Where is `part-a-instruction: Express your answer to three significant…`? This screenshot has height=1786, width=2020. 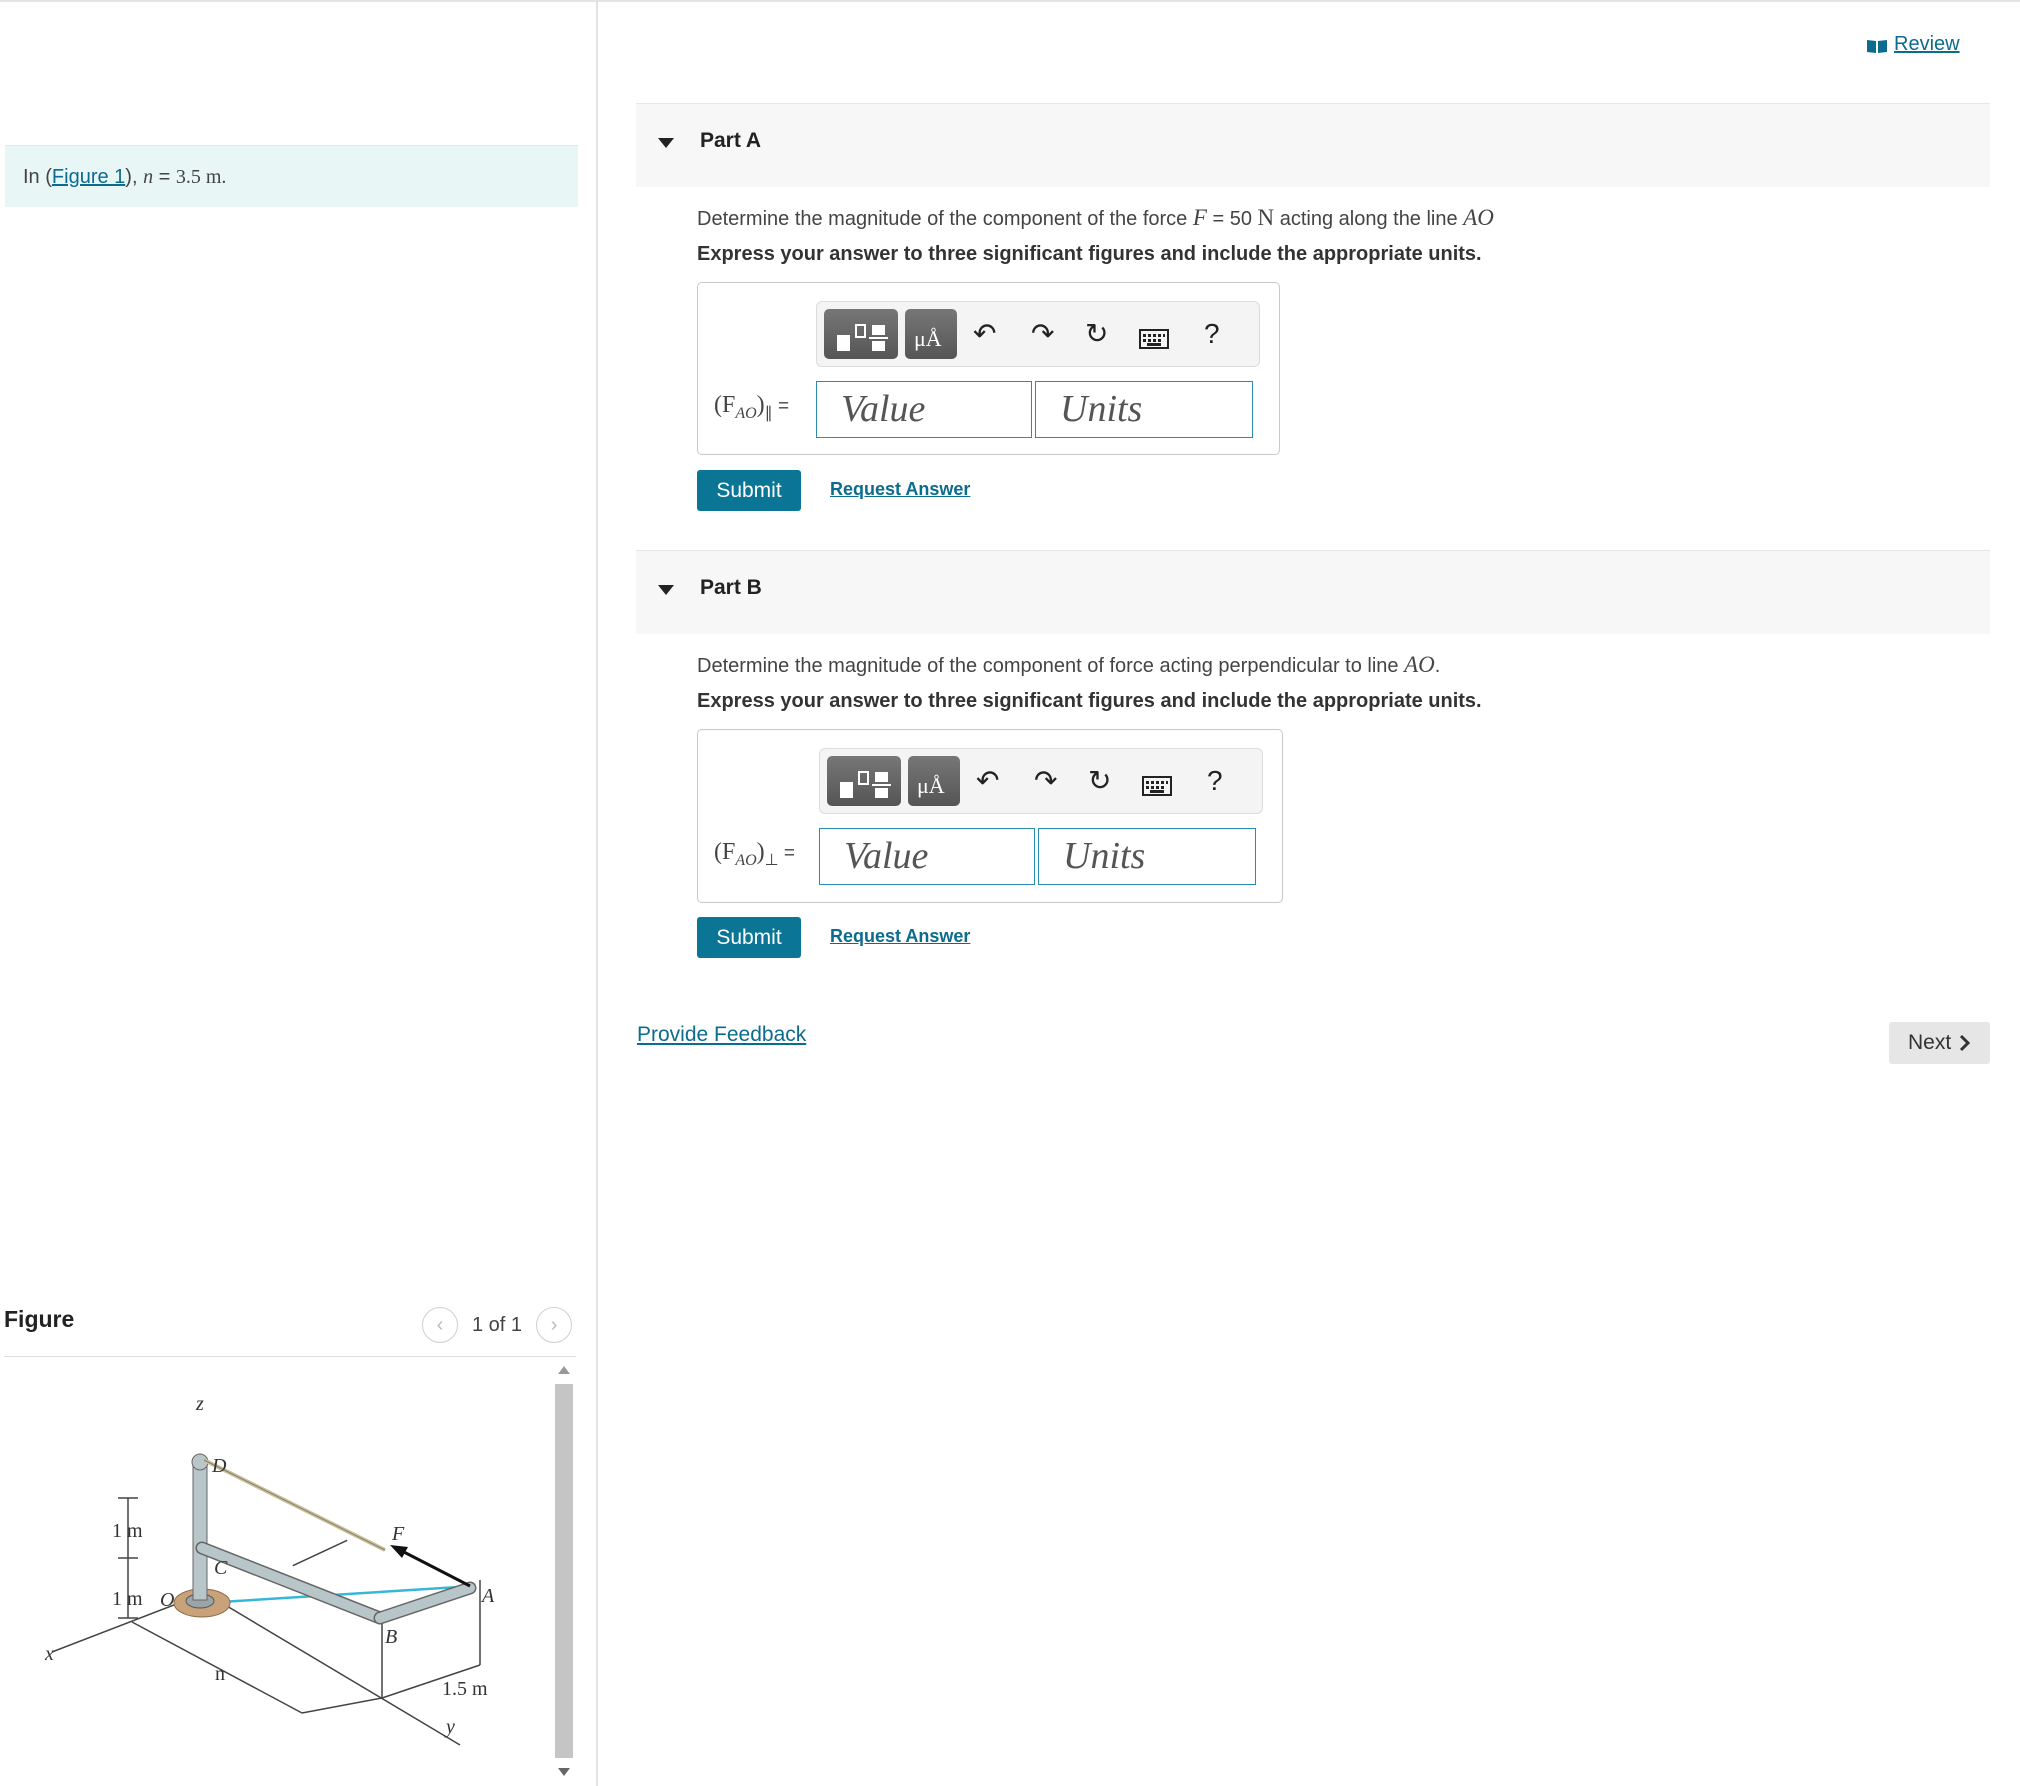 part-a-instruction: Express your answer to three significant… is located at coordinates (1089, 254).